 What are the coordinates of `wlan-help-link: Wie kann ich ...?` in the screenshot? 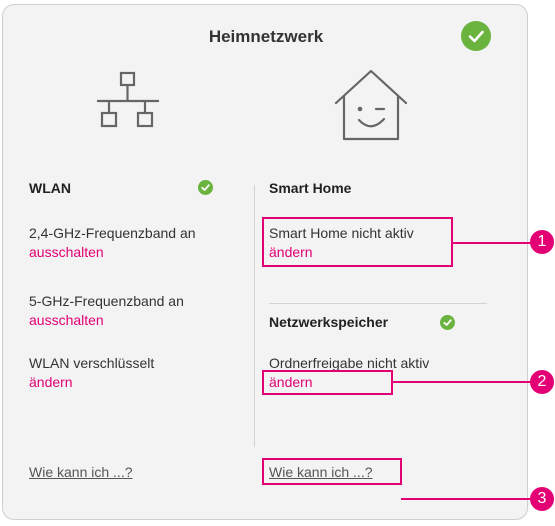 It's located at (81, 472).